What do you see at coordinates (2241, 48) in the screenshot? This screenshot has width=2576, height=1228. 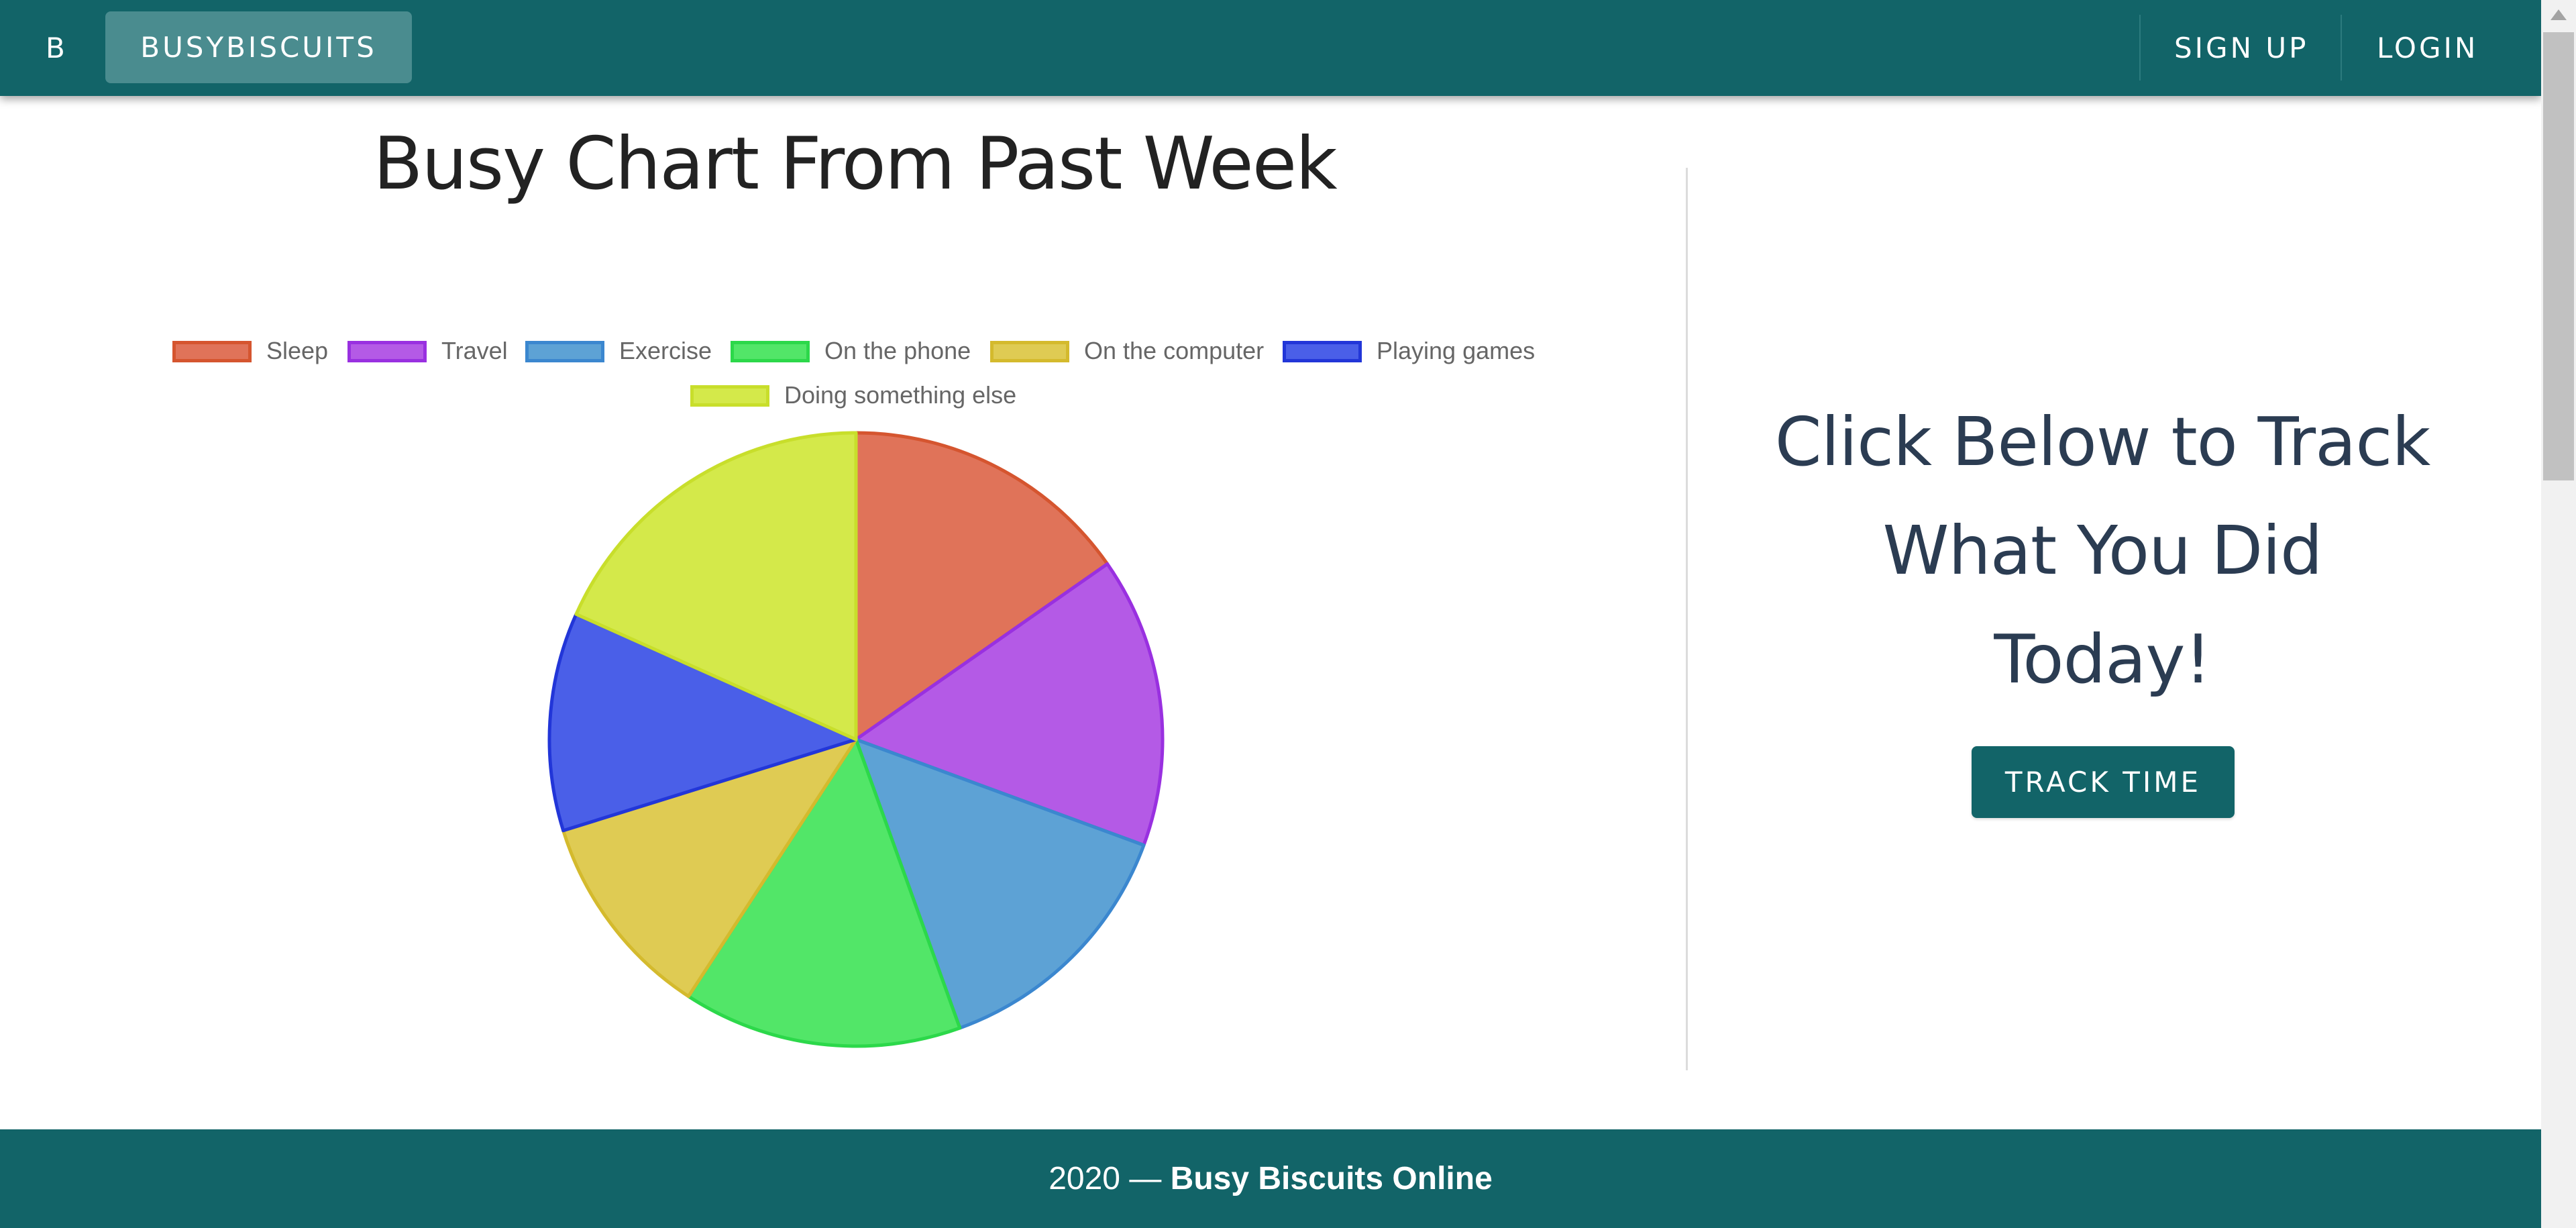 I see `sign-up-link: SIGN UP` at bounding box center [2241, 48].